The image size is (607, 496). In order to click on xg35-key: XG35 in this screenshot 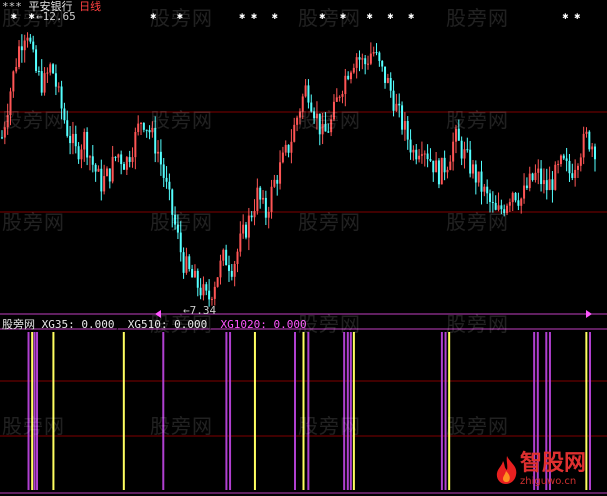, I will do `click(55, 324)`.